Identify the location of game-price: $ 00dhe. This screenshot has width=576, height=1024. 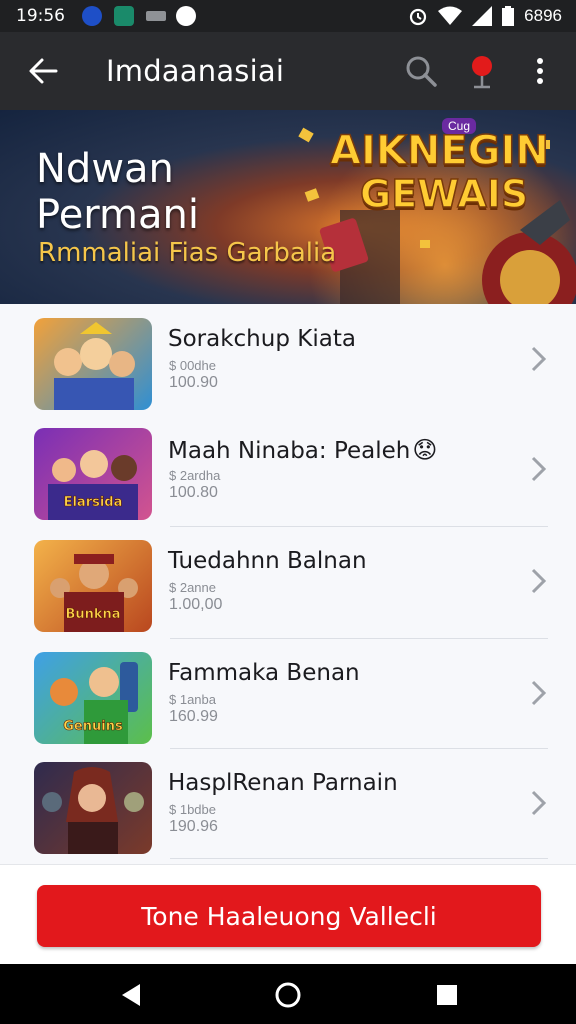
(192, 365).